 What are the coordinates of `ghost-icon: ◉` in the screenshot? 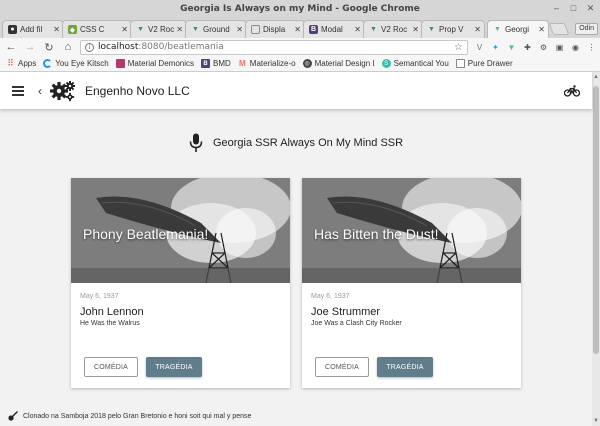 It's located at (575, 47).